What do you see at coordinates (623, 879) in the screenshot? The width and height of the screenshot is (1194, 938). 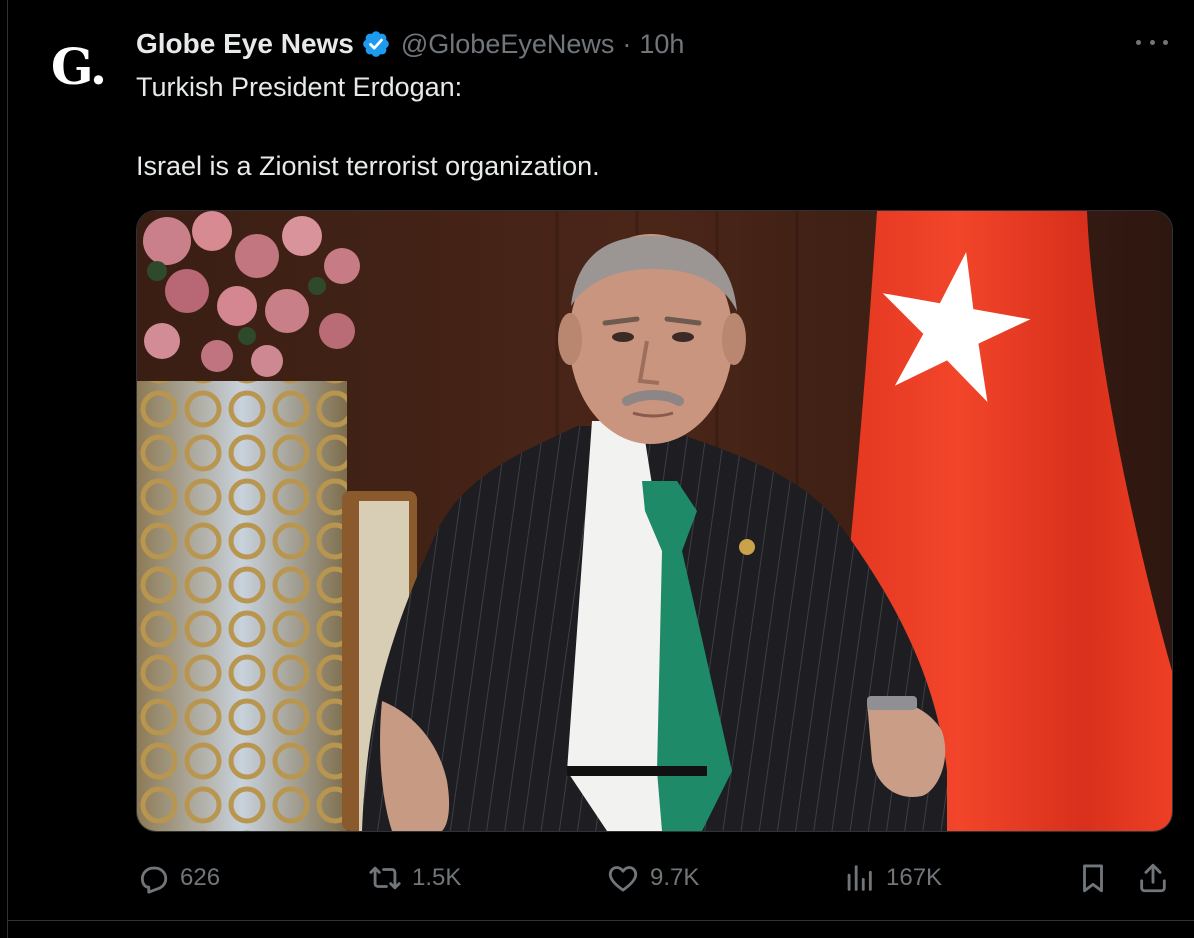 I see `heart-icon` at bounding box center [623, 879].